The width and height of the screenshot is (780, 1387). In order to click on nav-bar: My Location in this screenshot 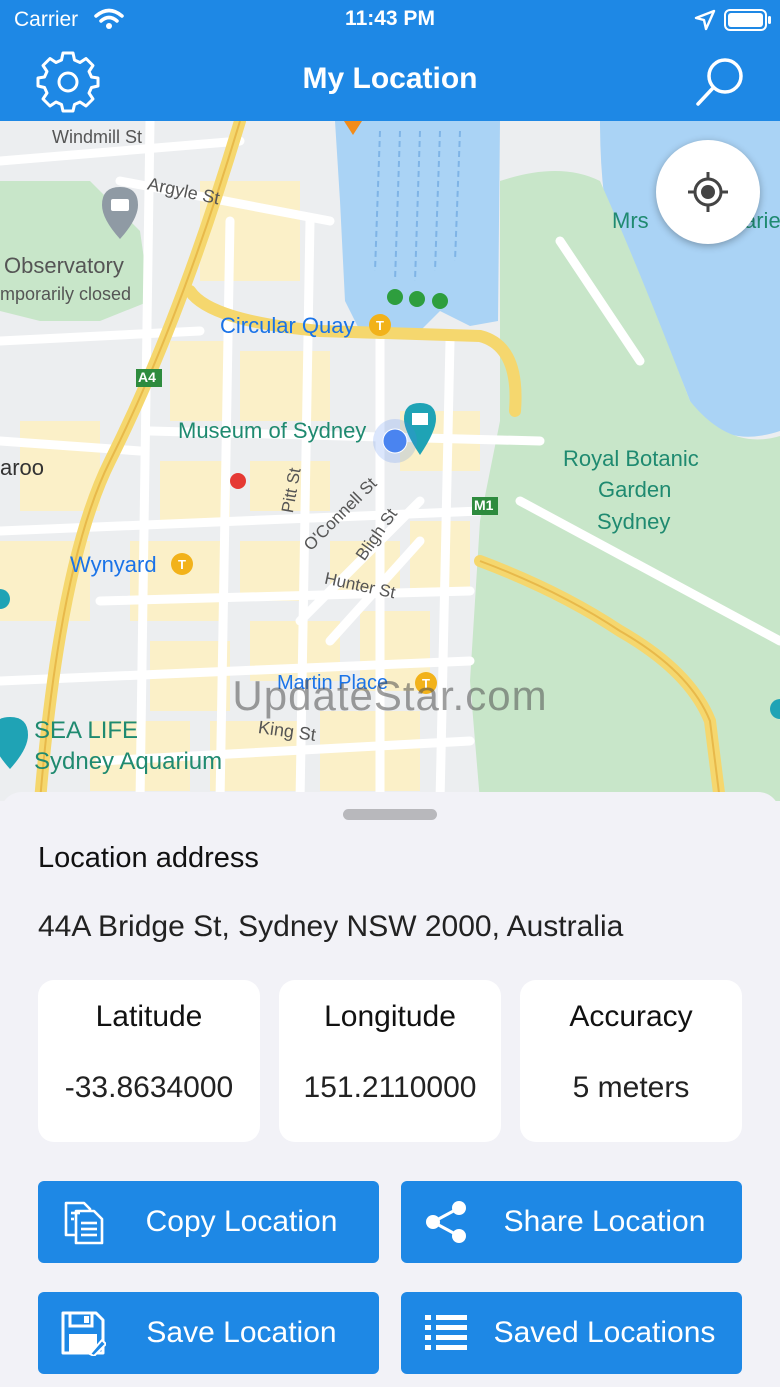, I will do `click(390, 80)`.